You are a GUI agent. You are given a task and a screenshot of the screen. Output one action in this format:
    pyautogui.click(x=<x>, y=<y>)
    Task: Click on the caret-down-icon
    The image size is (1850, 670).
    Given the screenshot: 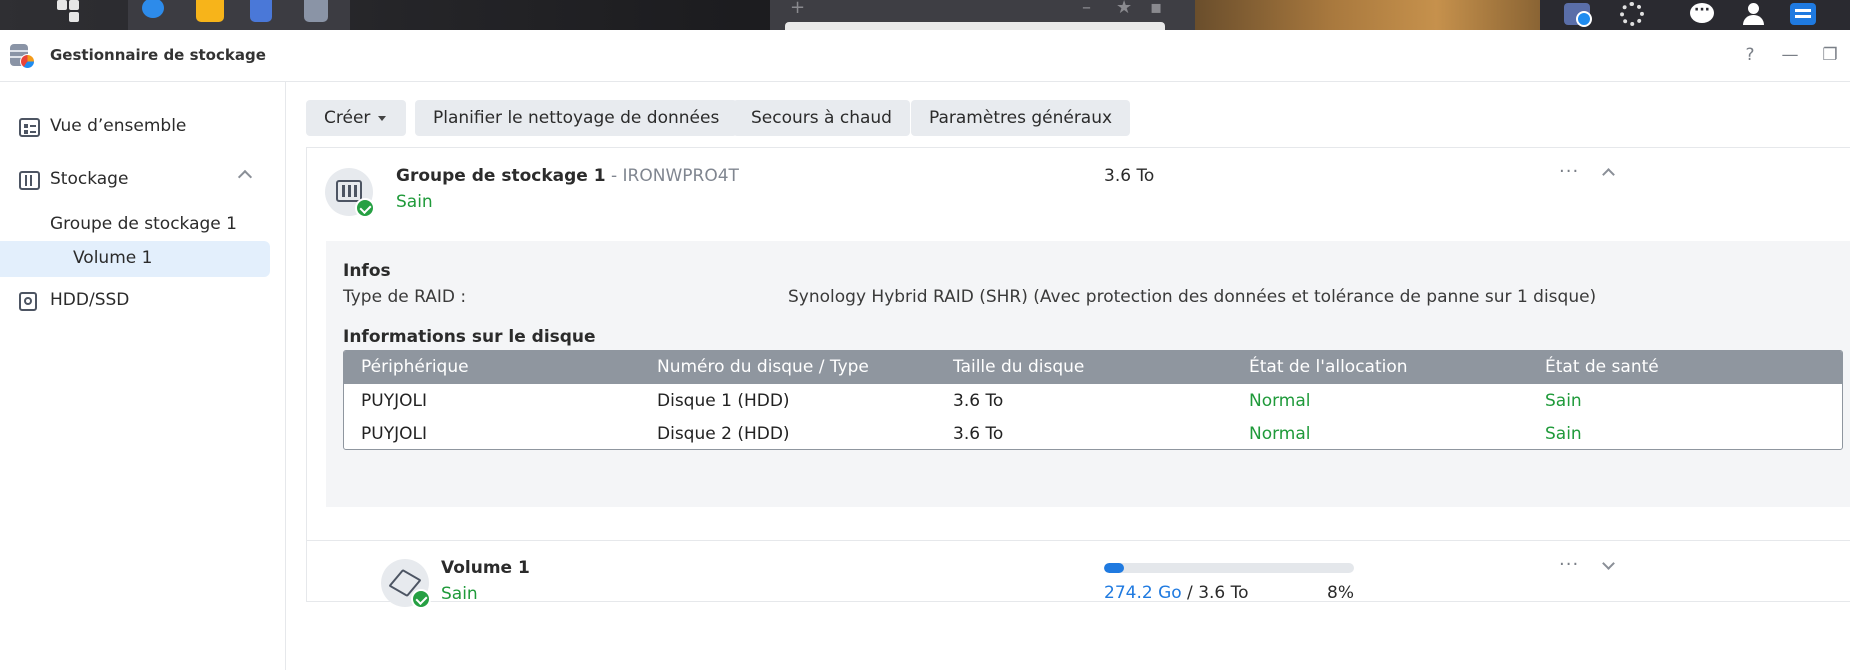 What is the action you would take?
    pyautogui.click(x=382, y=118)
    